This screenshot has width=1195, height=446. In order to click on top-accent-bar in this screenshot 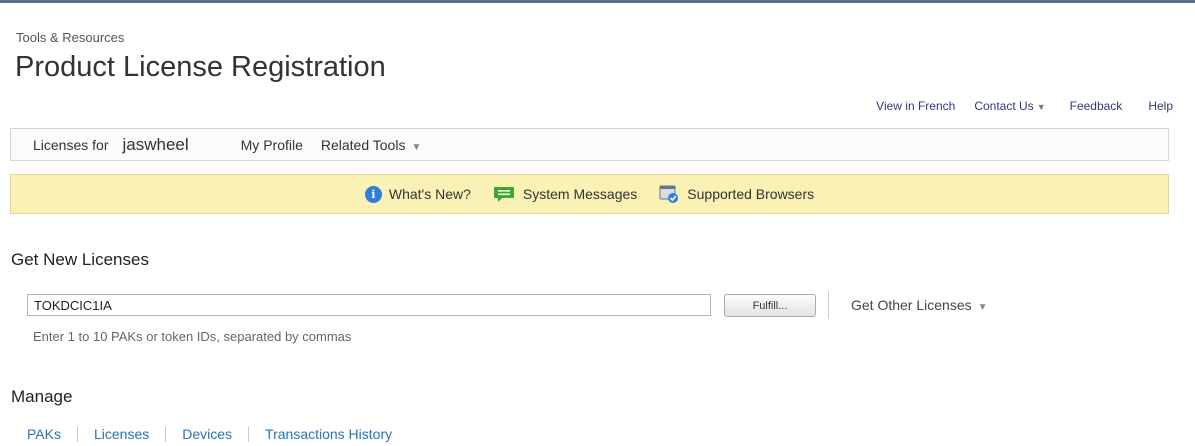, I will do `click(597, 1)`.